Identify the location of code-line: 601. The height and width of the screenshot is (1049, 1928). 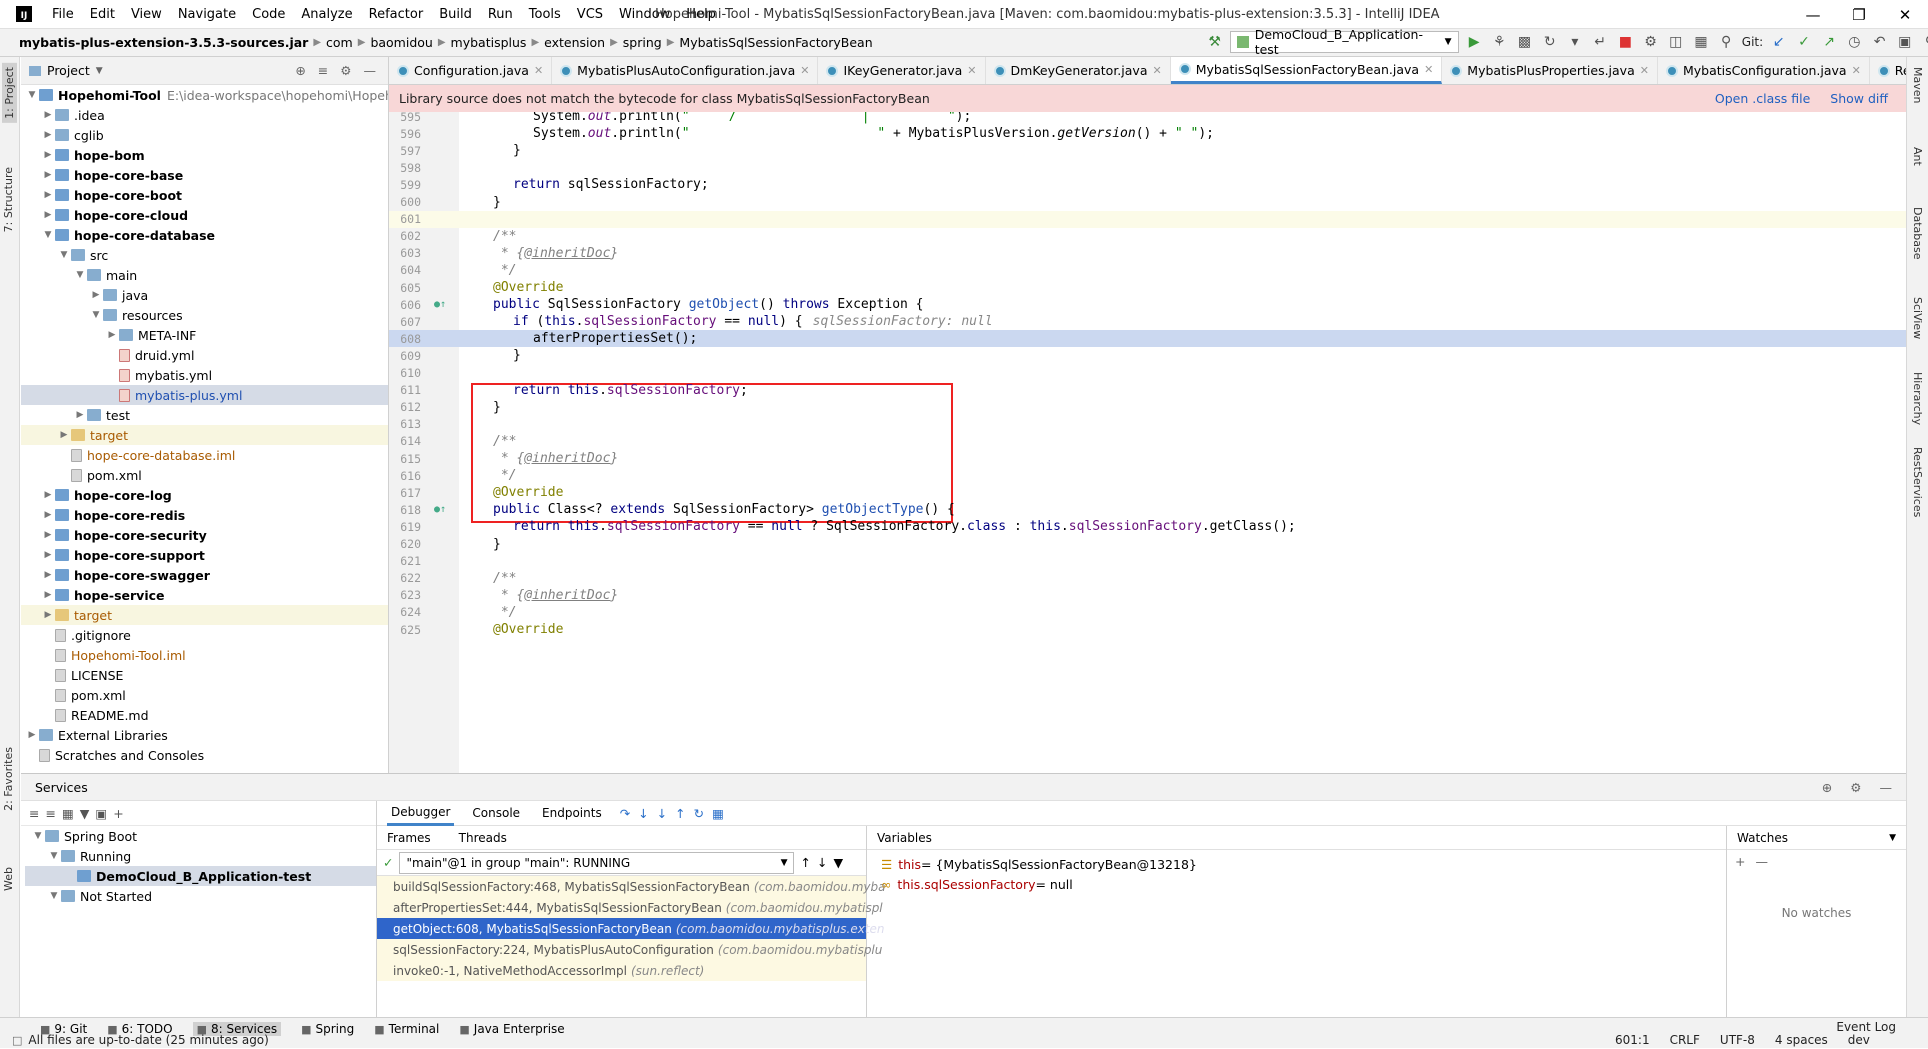
(1147, 219).